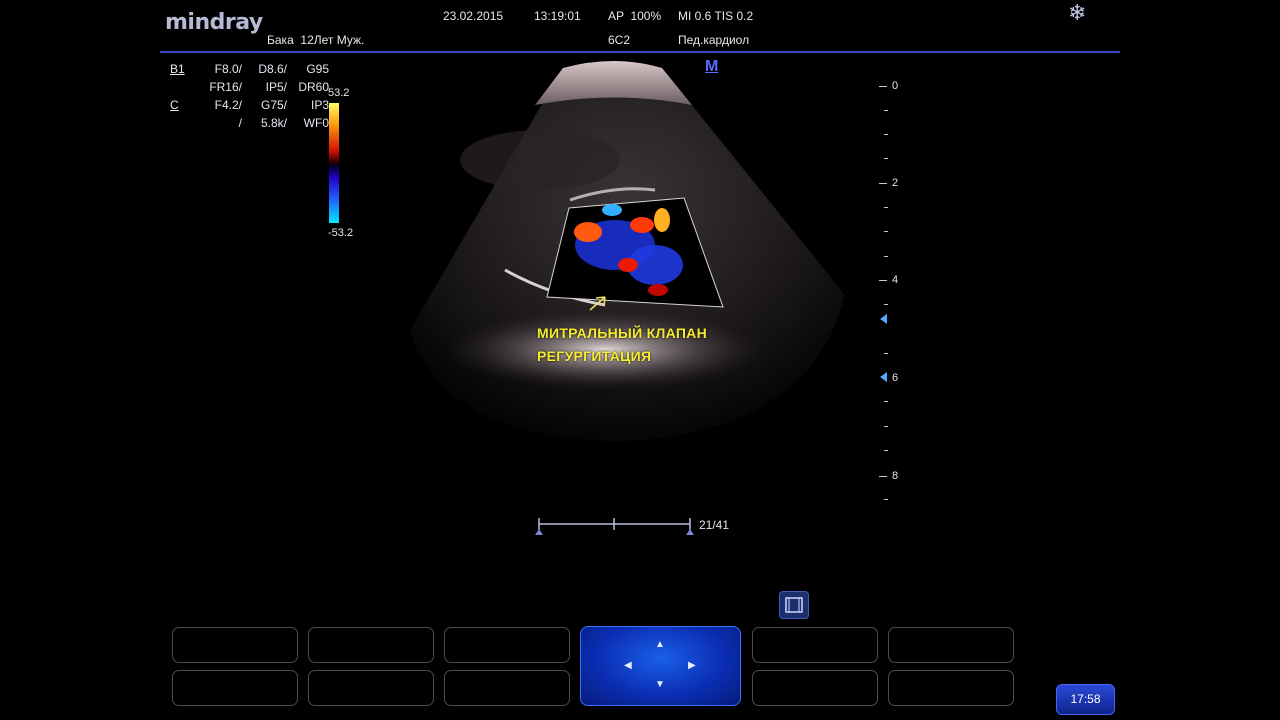  I want to click on patient-info: Бака 12Лет Муж., so click(316, 40).